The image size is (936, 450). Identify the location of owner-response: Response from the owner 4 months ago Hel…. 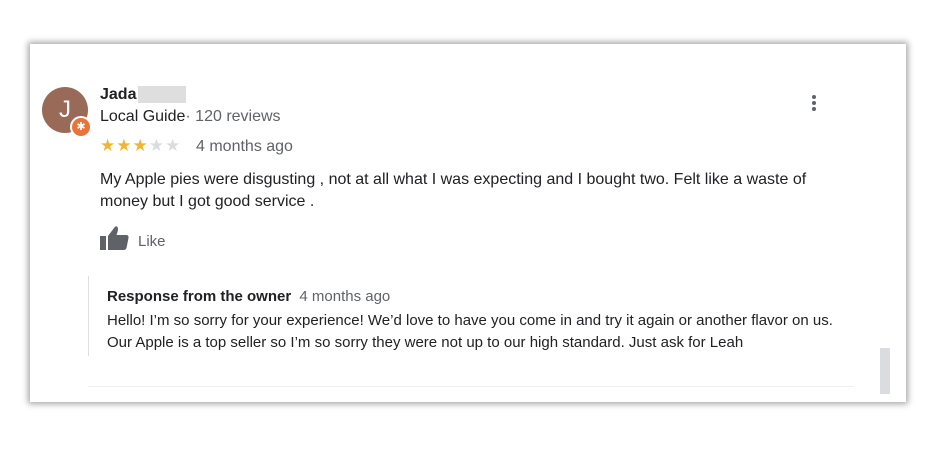
(470, 316).